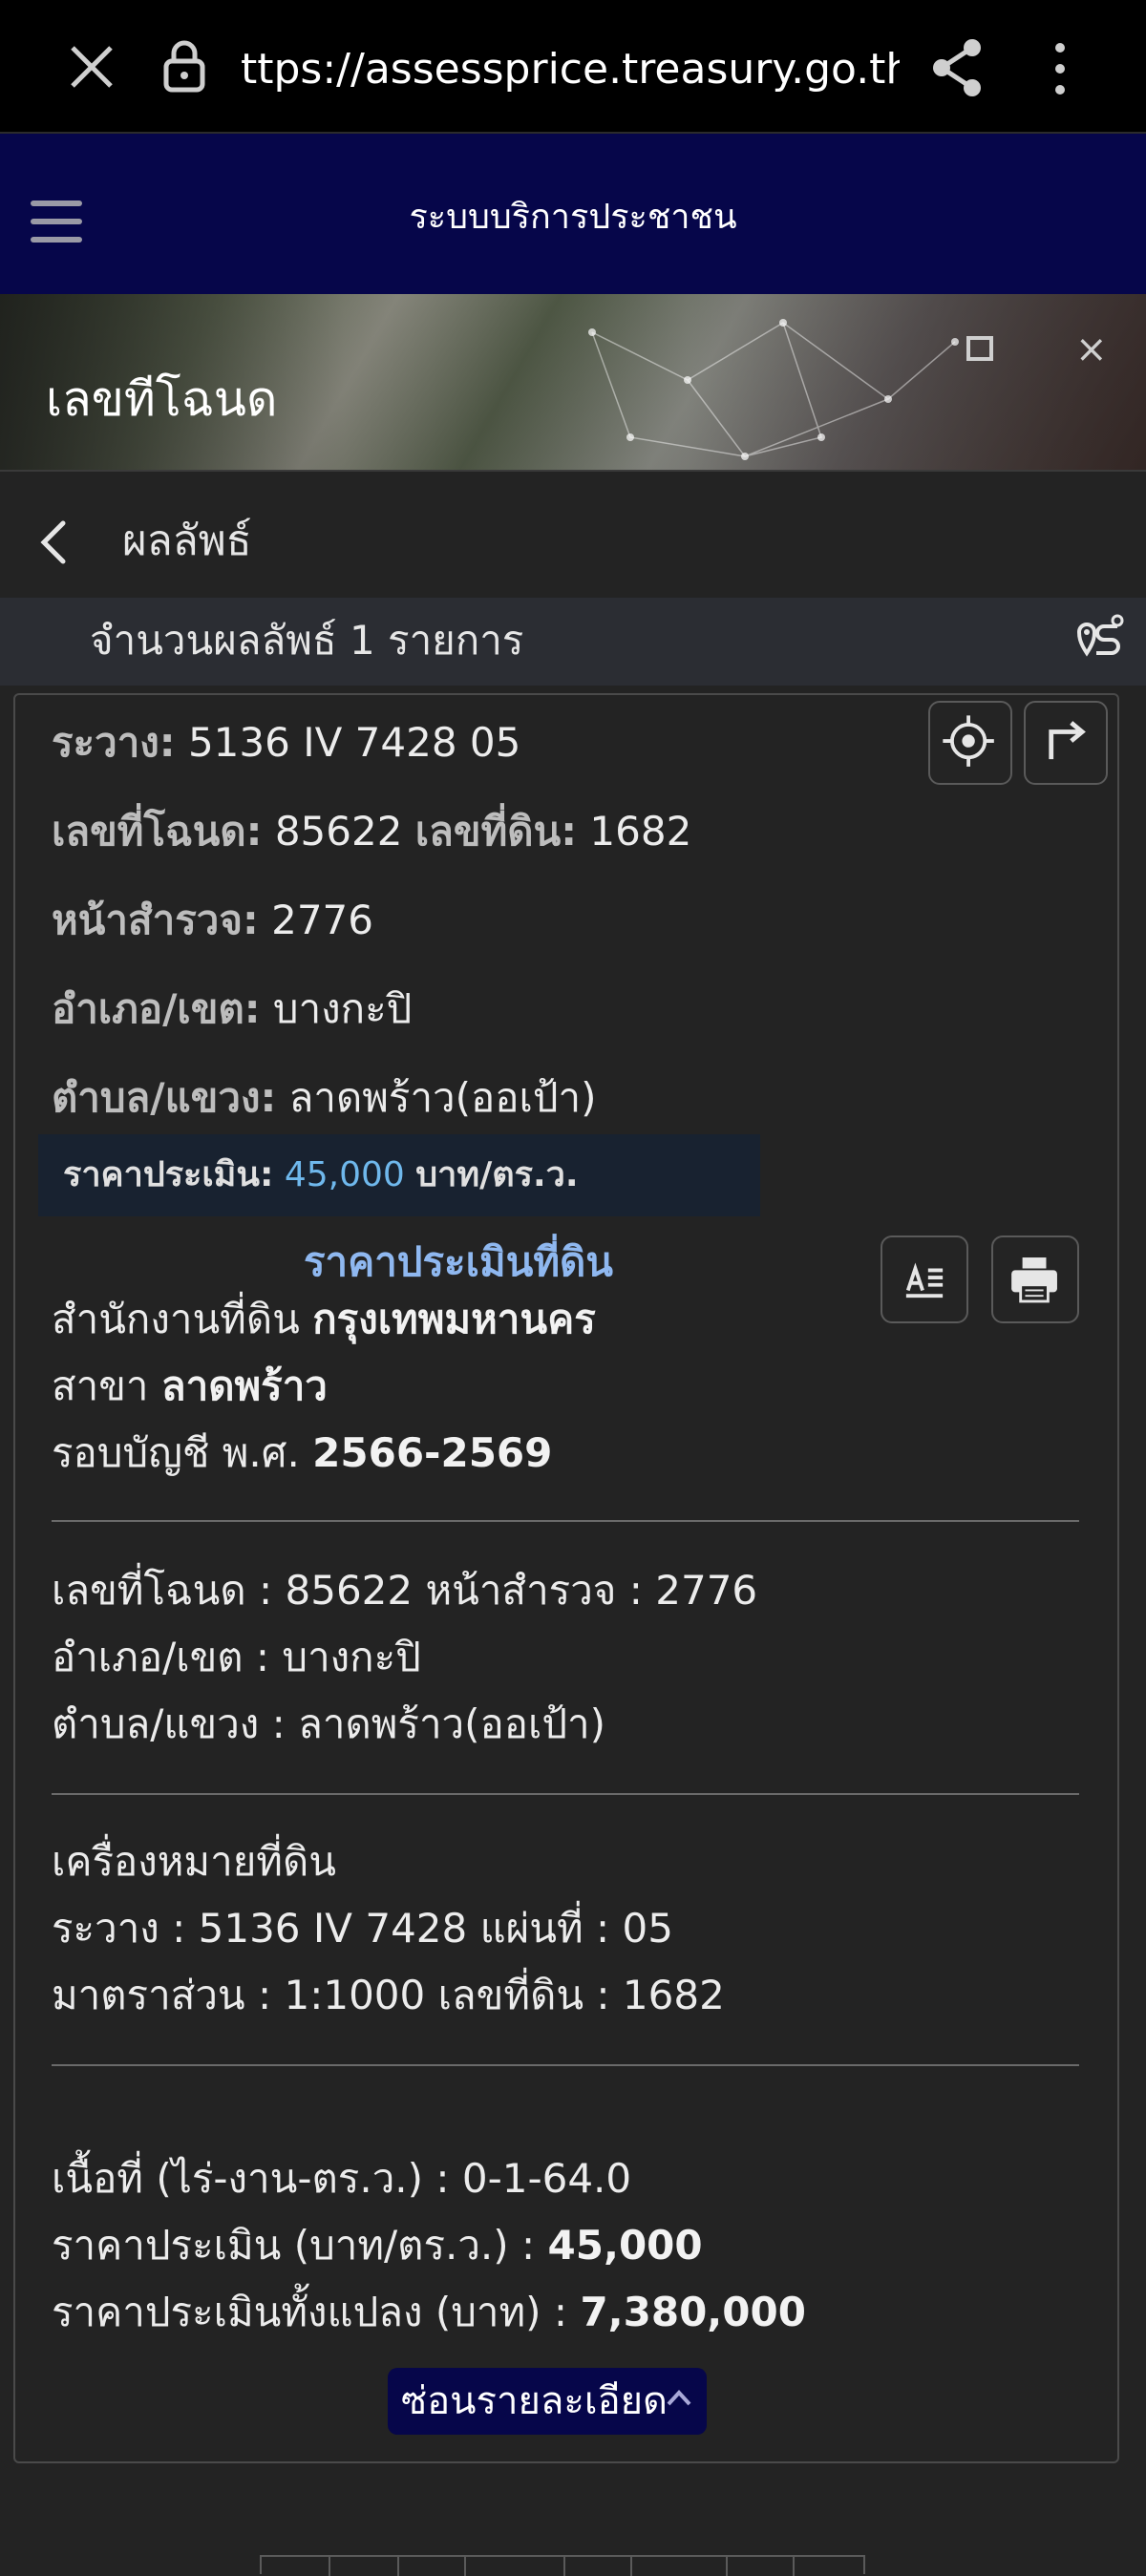 The width and height of the screenshot is (1146, 2576). What do you see at coordinates (53, 542) in the screenshot?
I see `back-chevron-icon` at bounding box center [53, 542].